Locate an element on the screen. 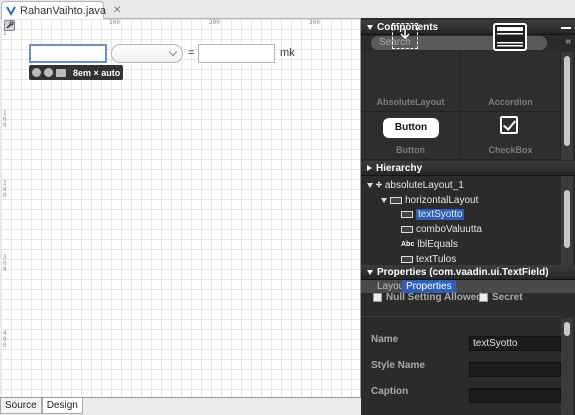 This screenshot has height=415, width=575. property-field-caption is located at coordinates (515, 395).